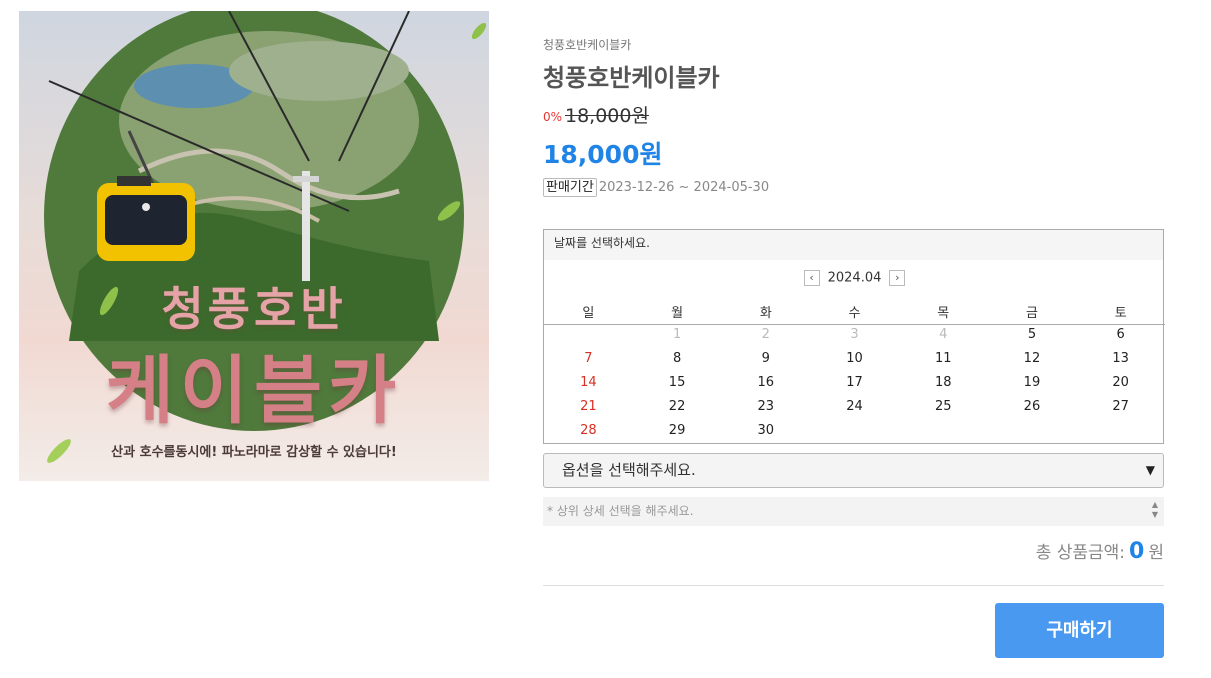 This screenshot has width=1211, height=678. Describe the element at coordinates (1155, 510) in the screenshot. I see `spinner-icon: ▲ ▼` at that location.